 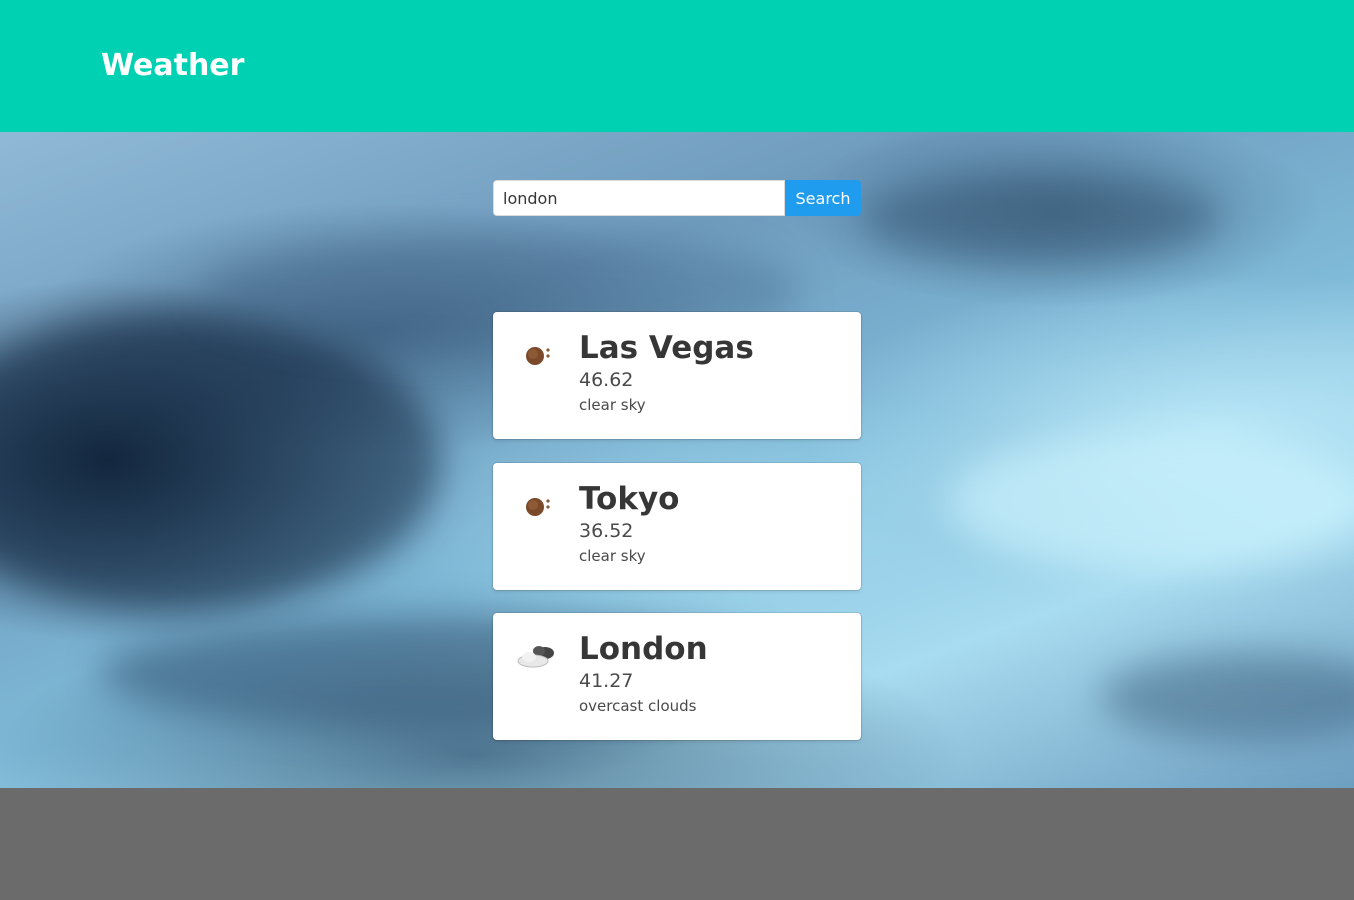 What do you see at coordinates (677, 375) in the screenshot?
I see `weather-card-las-vegas: Las Vegas 46.62 clear sky` at bounding box center [677, 375].